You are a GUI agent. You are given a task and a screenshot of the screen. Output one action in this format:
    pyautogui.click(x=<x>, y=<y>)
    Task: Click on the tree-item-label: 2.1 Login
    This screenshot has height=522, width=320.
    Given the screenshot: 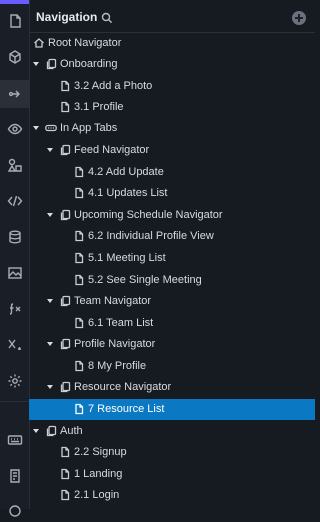 What is the action you would take?
    pyautogui.click(x=97, y=495)
    